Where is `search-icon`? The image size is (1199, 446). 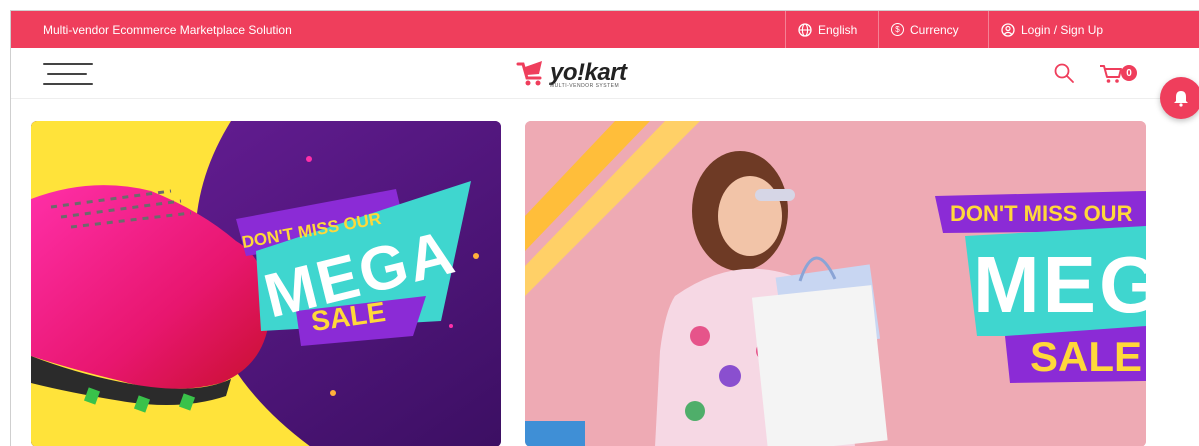
search-icon is located at coordinates (1064, 73).